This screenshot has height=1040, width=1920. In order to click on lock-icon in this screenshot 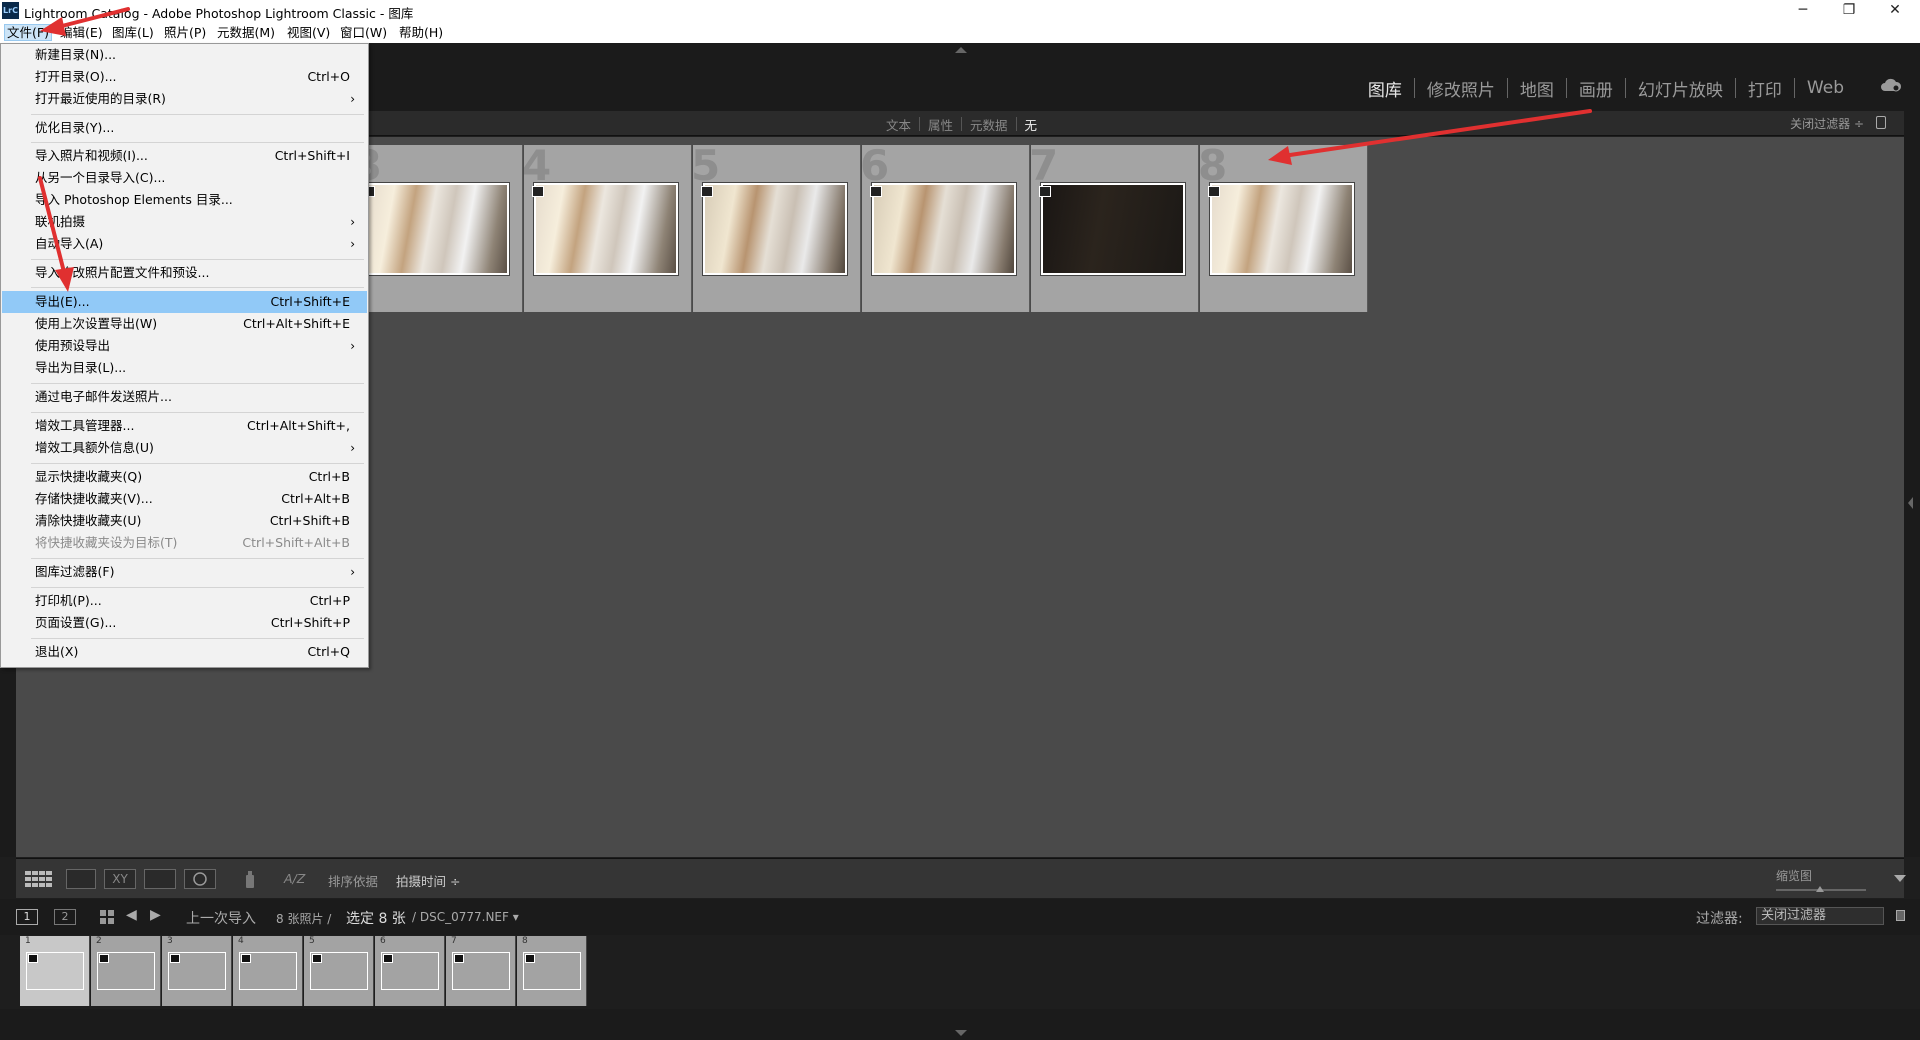, I will do `click(1881, 122)`.